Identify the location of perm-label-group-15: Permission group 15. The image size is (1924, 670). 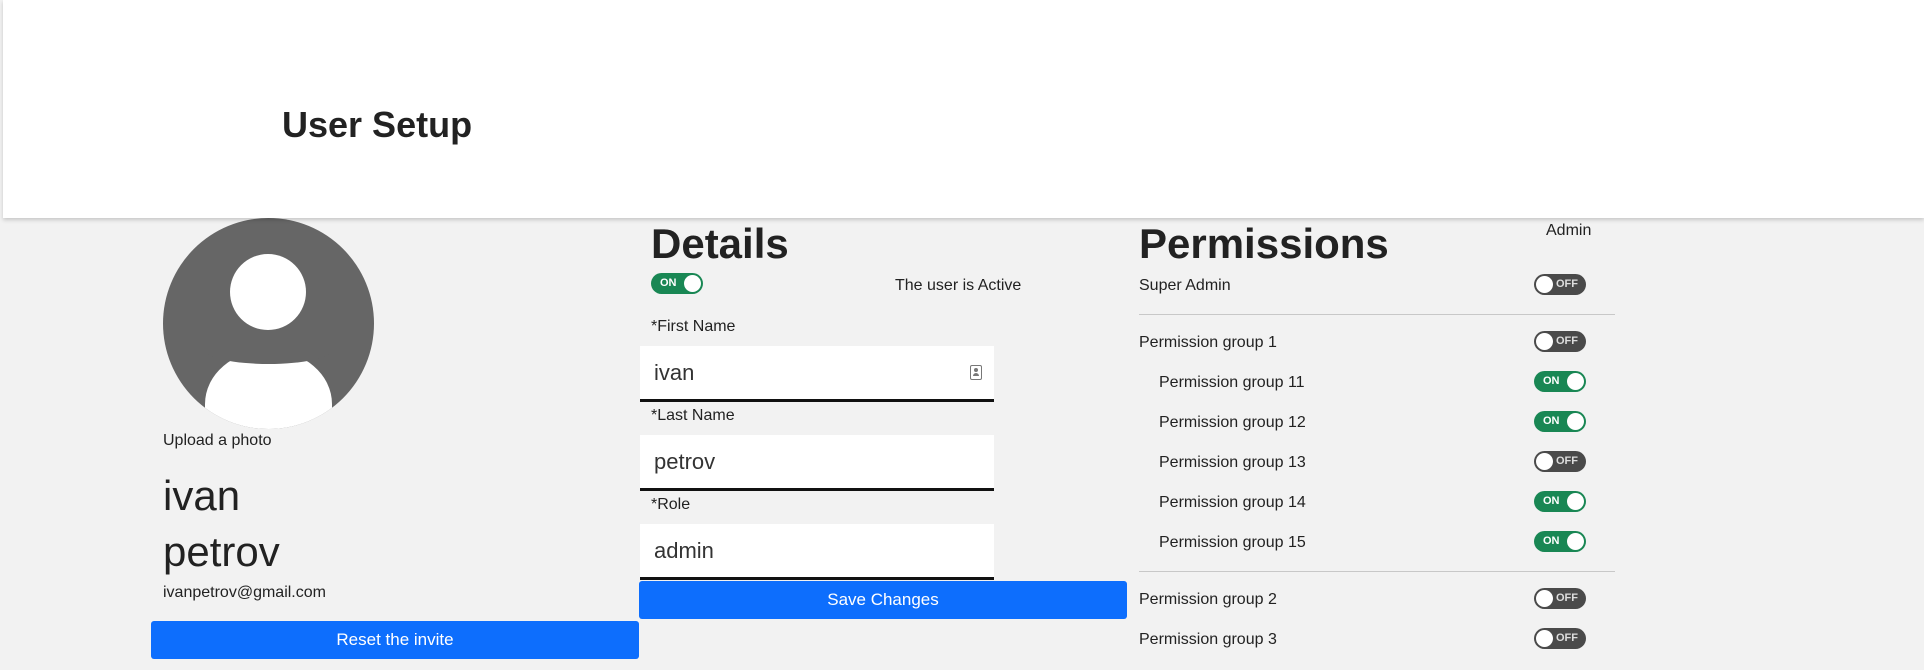
(1232, 542).